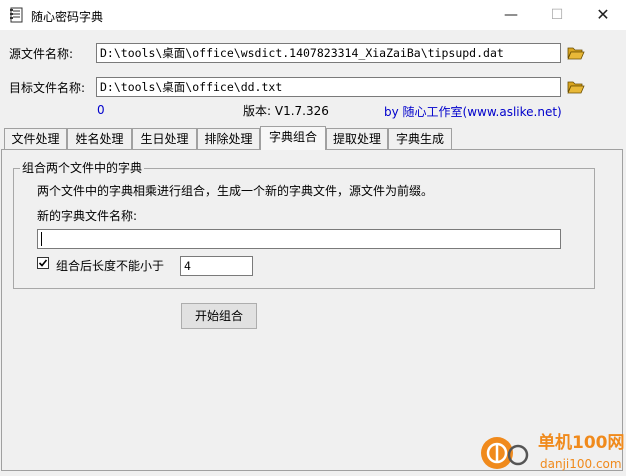 The image size is (626, 476). Describe the element at coordinates (216, 266) in the screenshot. I see `min-length-input: 4` at that location.